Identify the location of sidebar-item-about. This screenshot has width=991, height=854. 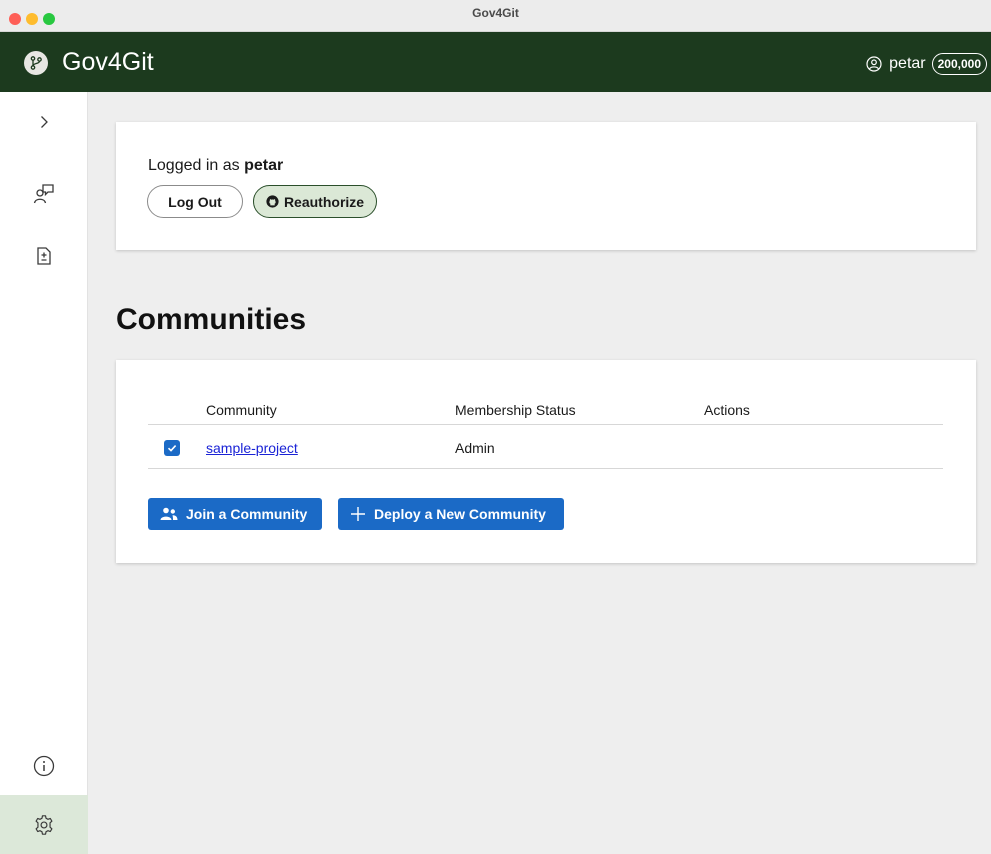
(44, 766).